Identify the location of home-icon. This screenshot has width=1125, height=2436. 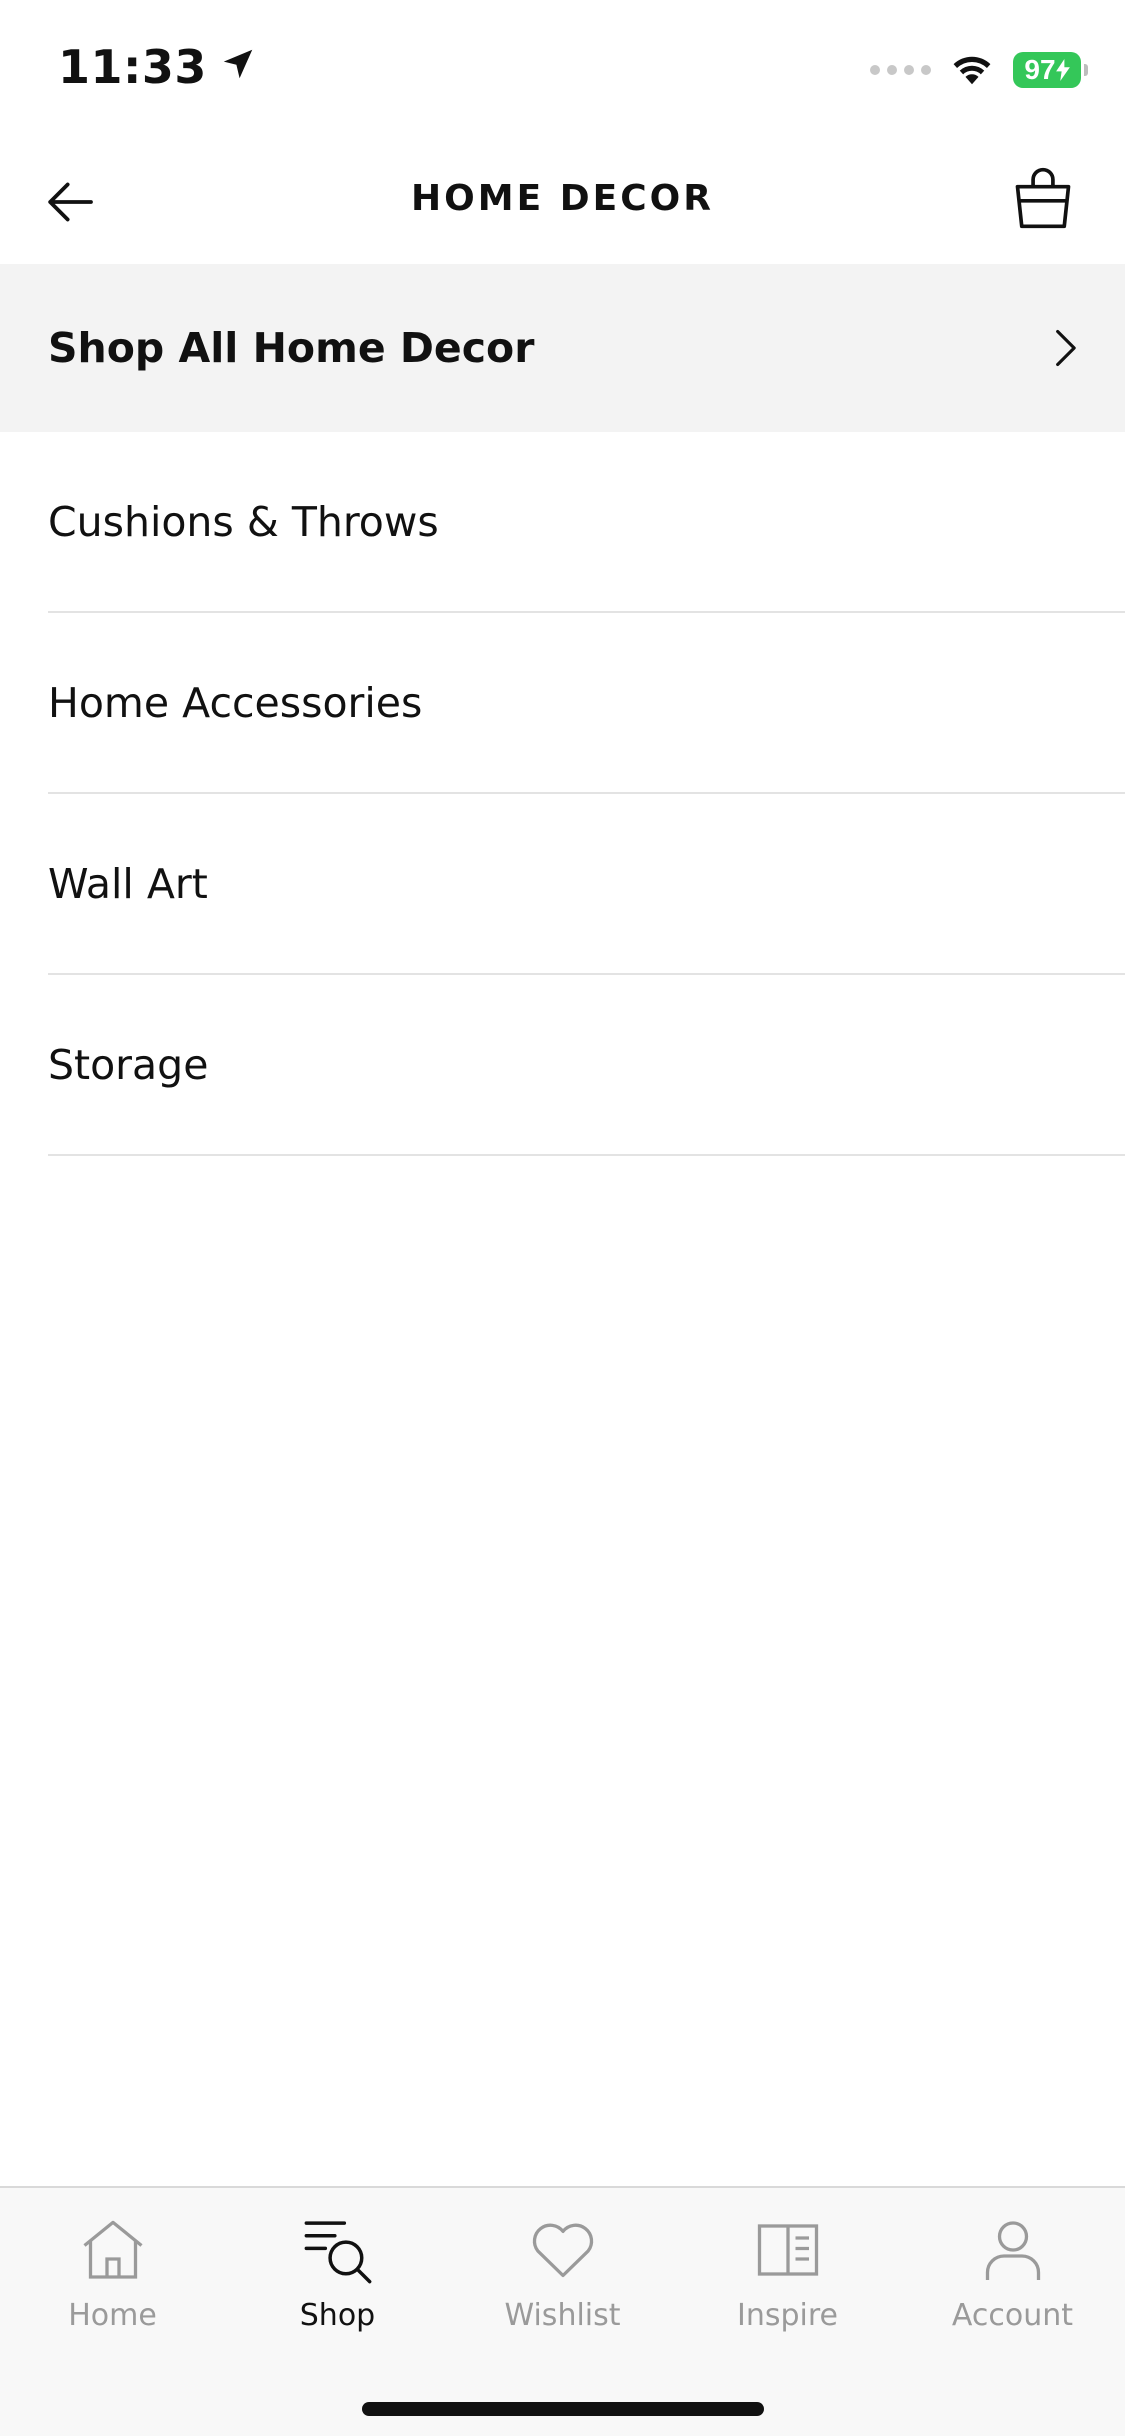
(113, 2250).